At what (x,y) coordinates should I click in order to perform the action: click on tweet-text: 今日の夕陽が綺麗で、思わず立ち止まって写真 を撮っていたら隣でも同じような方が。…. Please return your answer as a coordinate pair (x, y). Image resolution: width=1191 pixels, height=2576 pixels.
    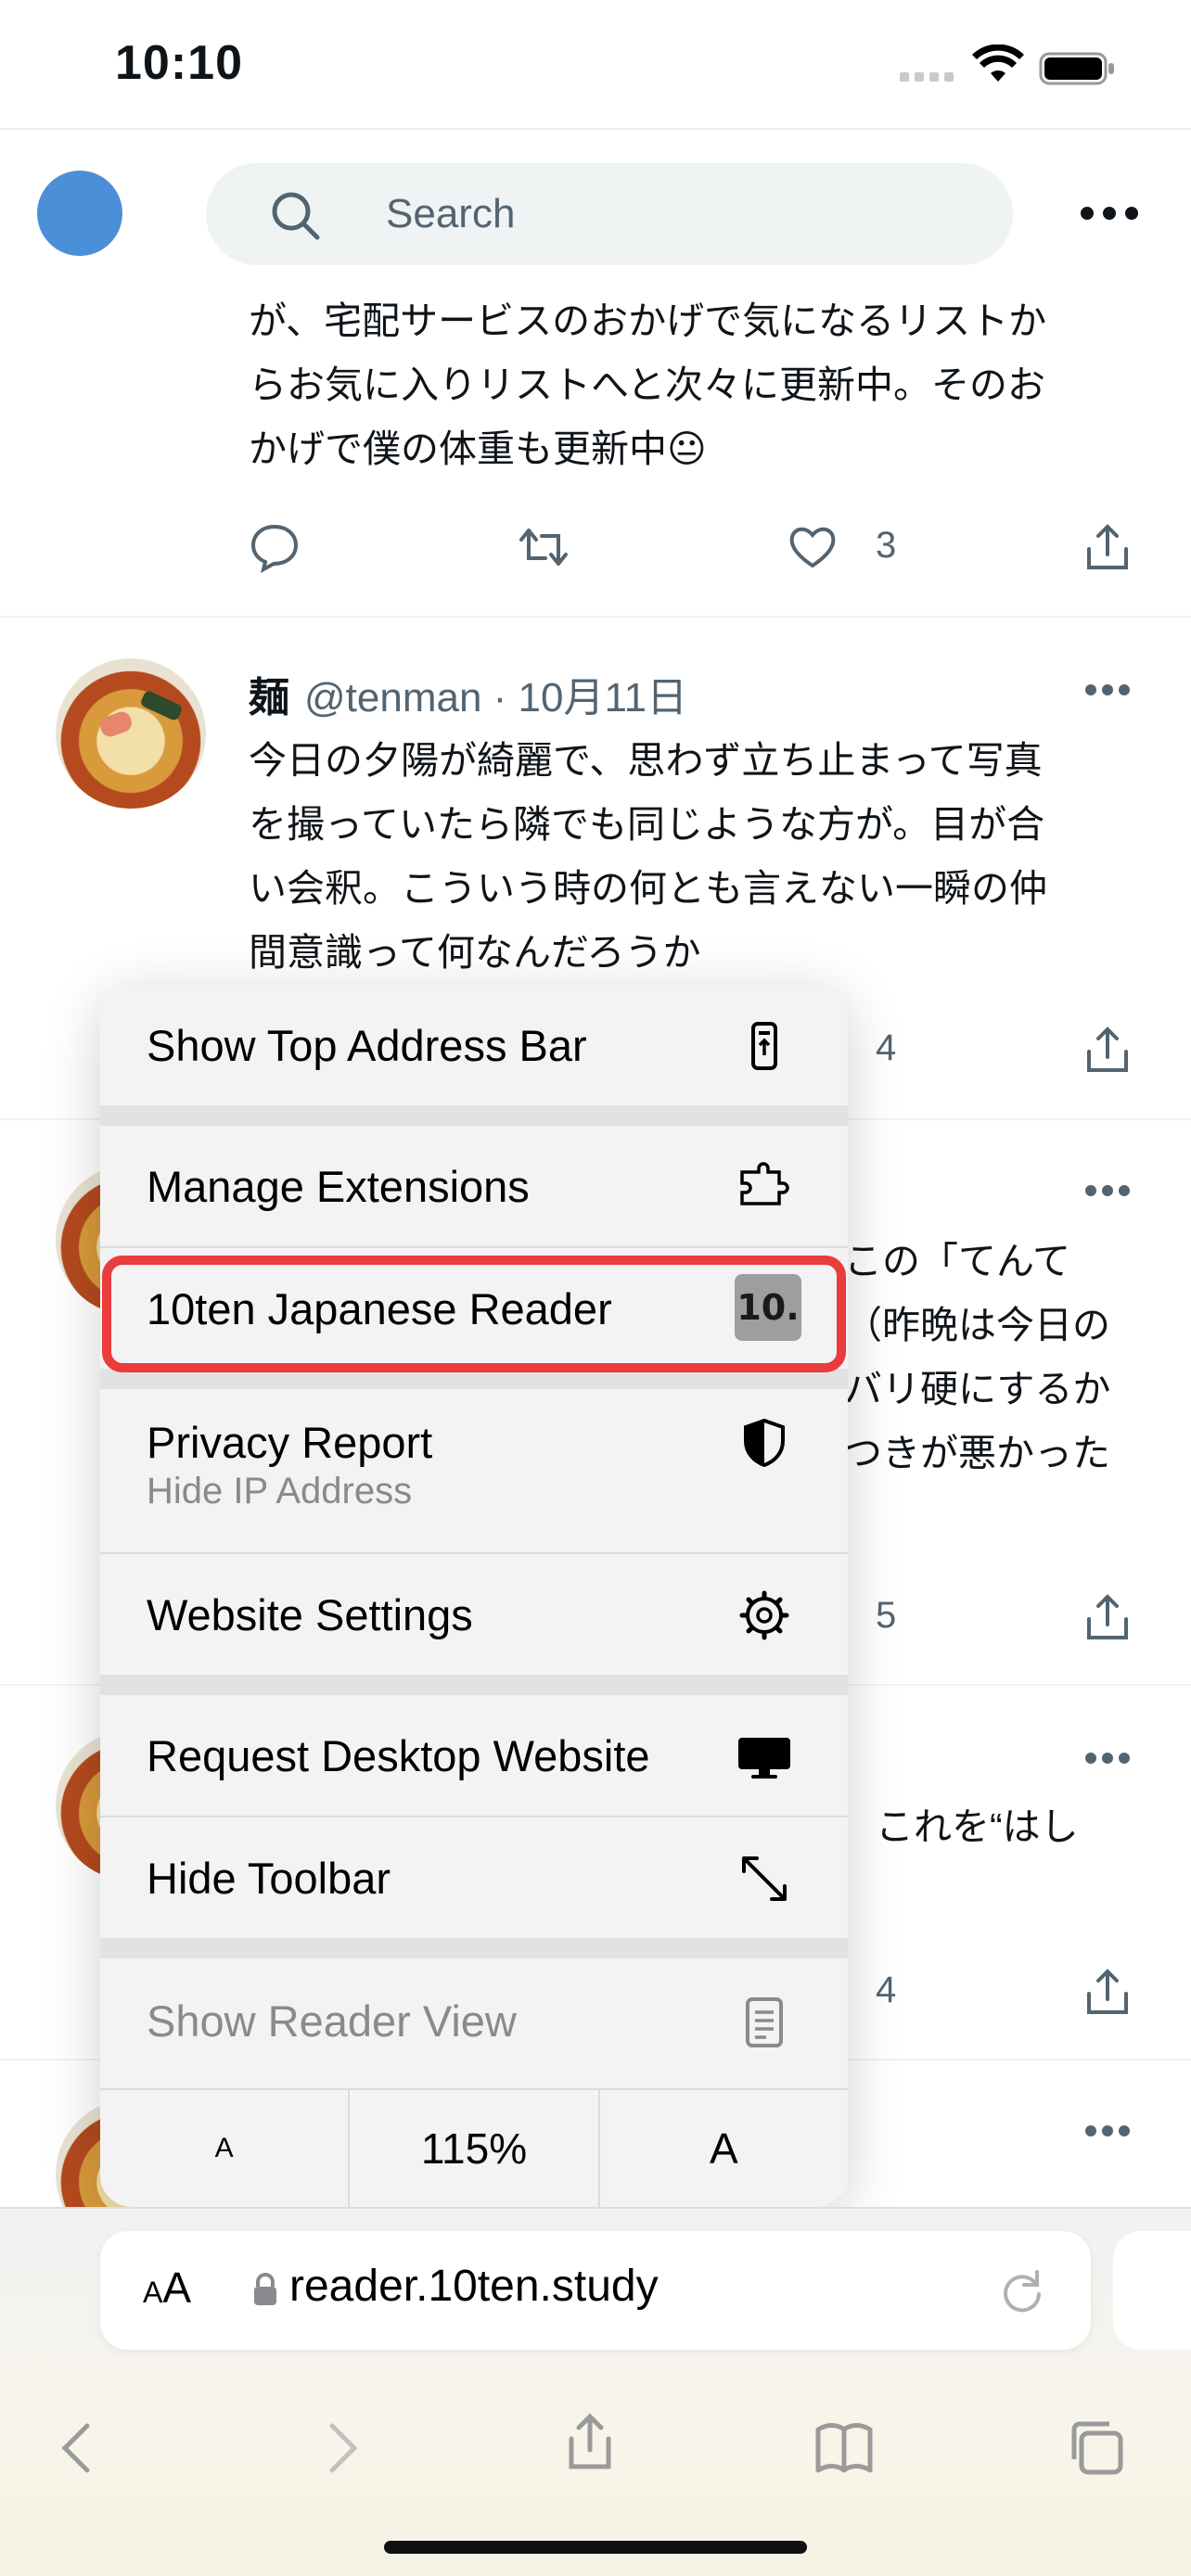
    Looking at the image, I should click on (648, 856).